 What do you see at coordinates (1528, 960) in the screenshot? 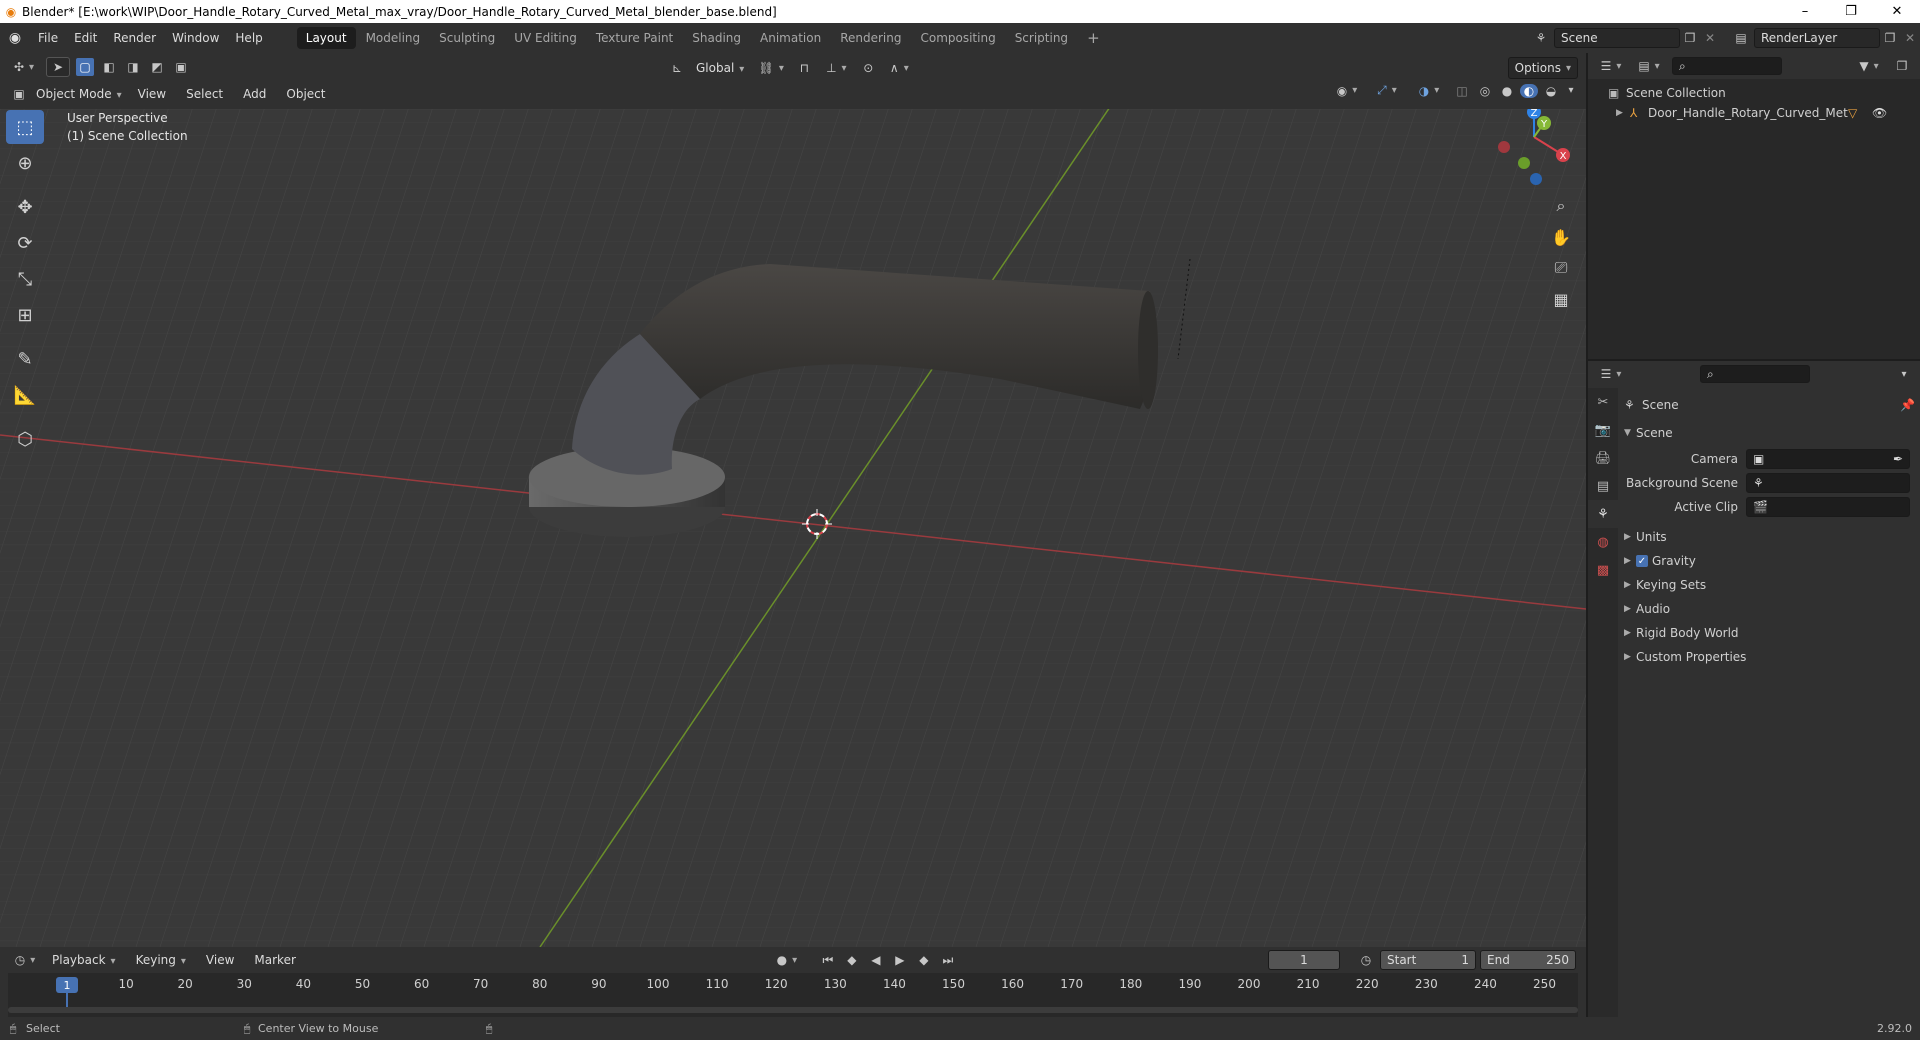
I see `end-frame-field: End 250` at bounding box center [1528, 960].